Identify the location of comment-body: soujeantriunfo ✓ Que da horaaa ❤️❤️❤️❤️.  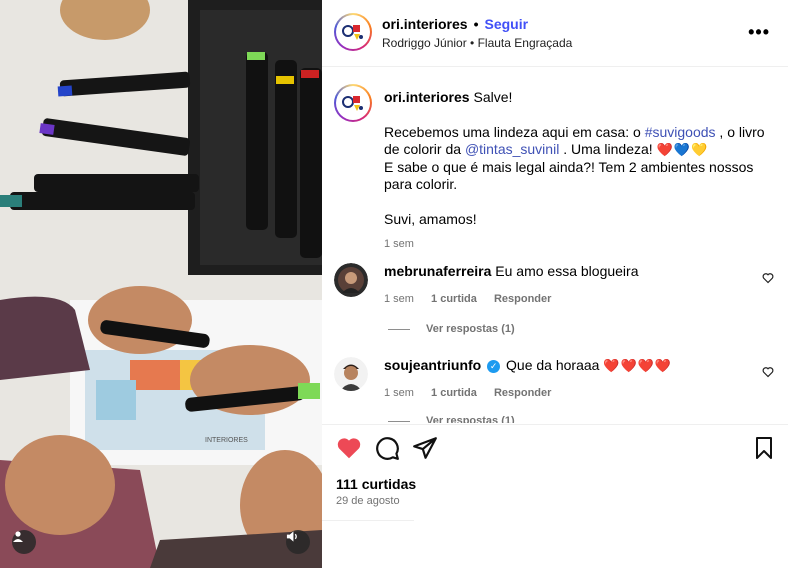
(569, 365).